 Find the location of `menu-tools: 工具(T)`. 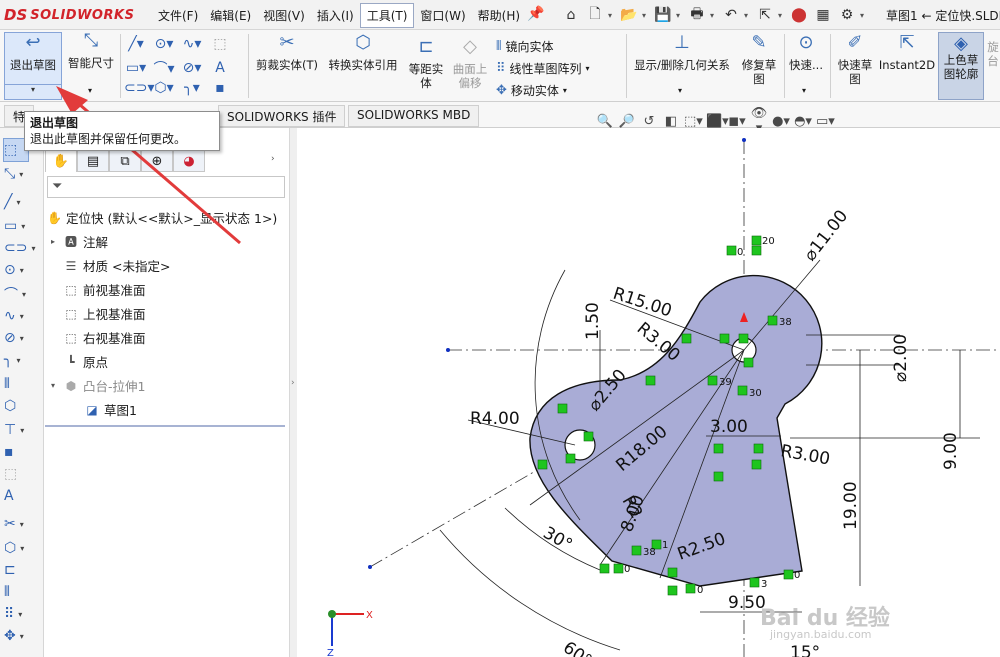

menu-tools: 工具(T) is located at coordinates (387, 15).